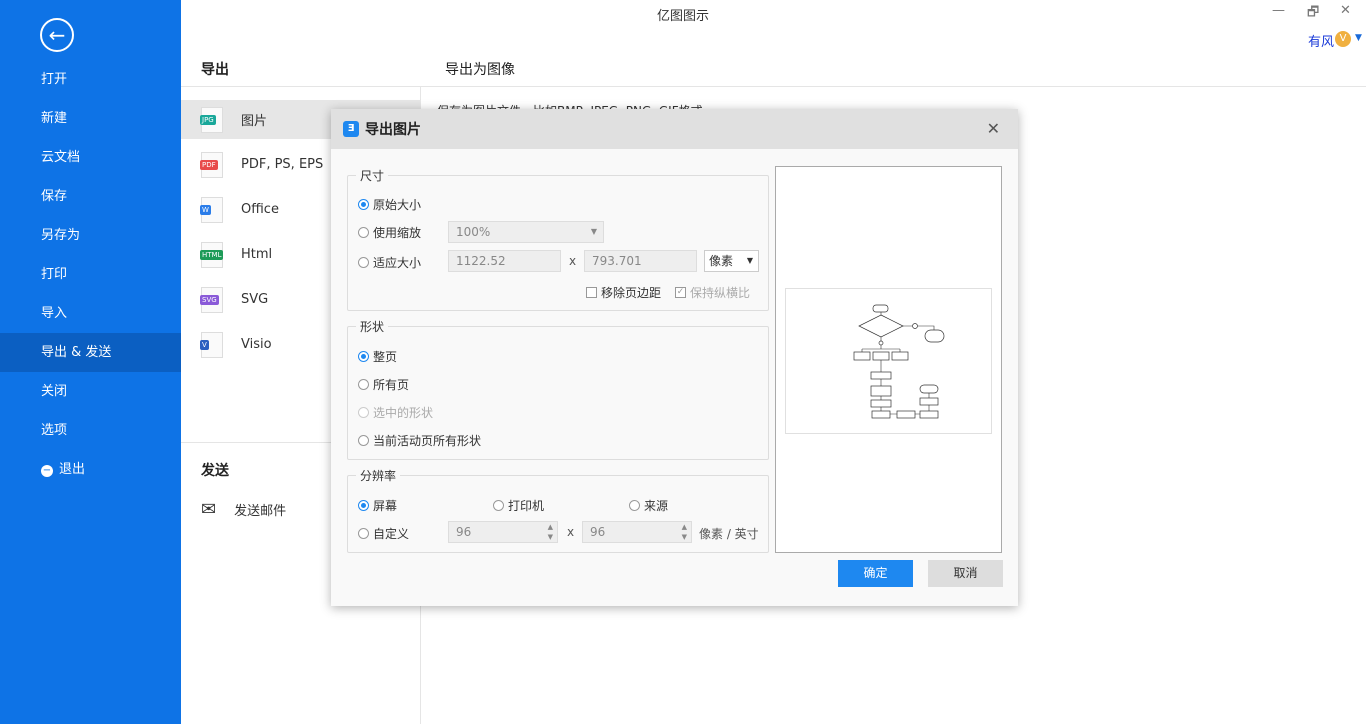  I want to click on user-dropdown-icon: ▼, so click(1358, 38).